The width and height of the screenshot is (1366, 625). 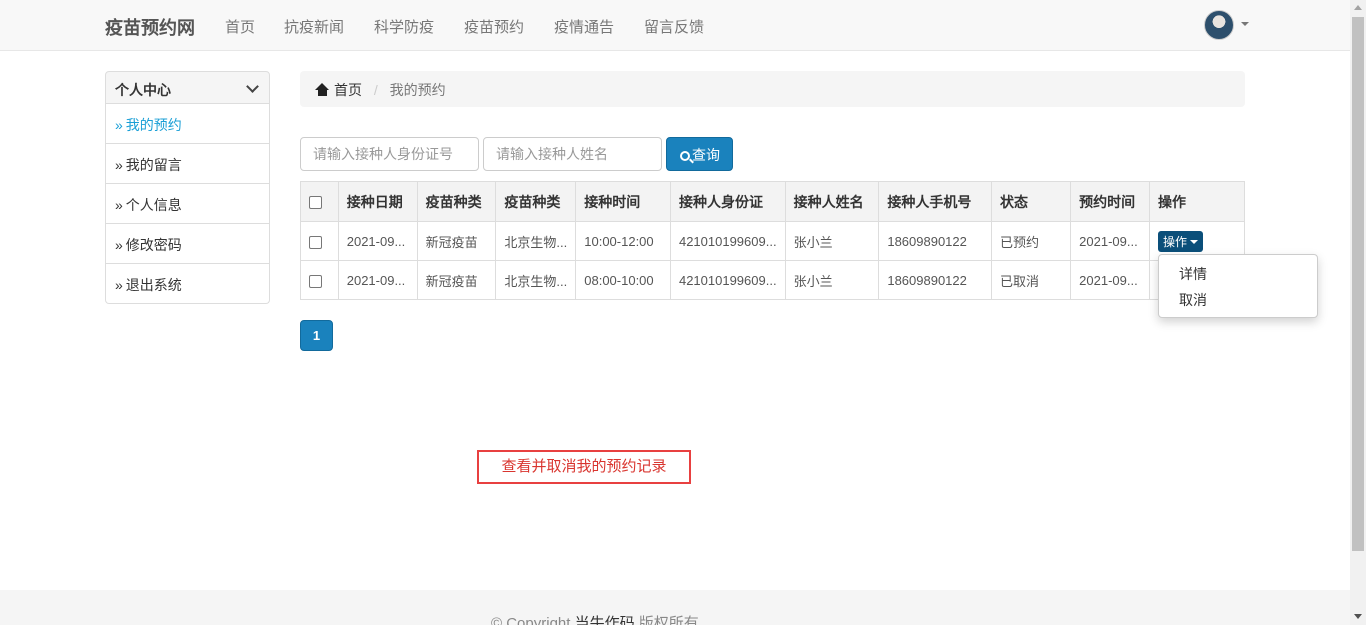 What do you see at coordinates (252, 86) in the screenshot?
I see `chevron-down-icon` at bounding box center [252, 86].